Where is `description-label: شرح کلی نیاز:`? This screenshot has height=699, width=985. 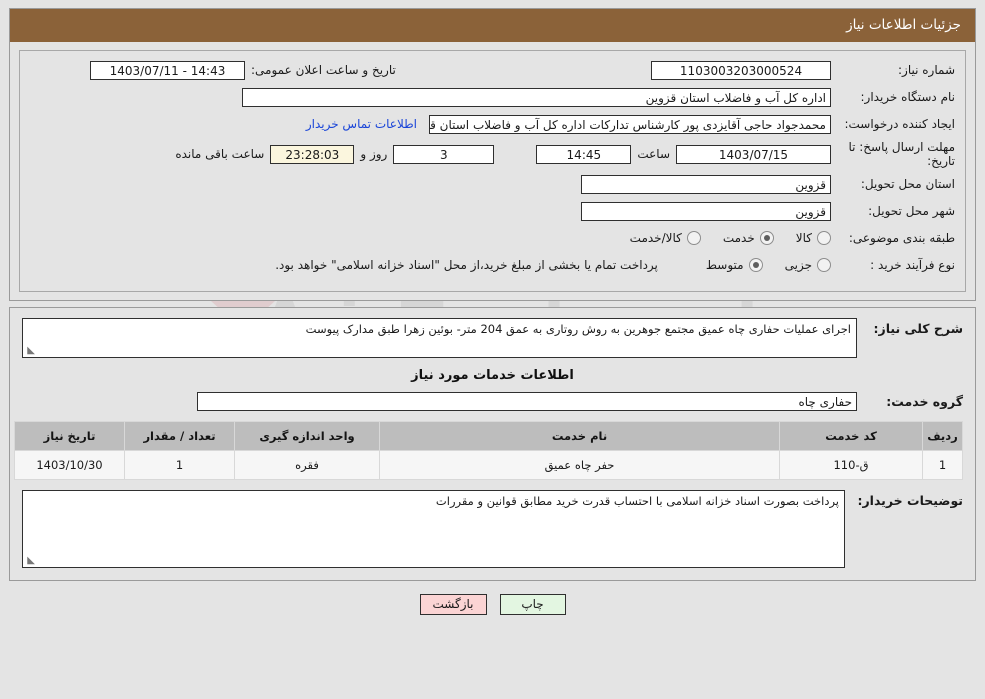
description-label: شرح کلی نیاز: is located at coordinates (918, 328).